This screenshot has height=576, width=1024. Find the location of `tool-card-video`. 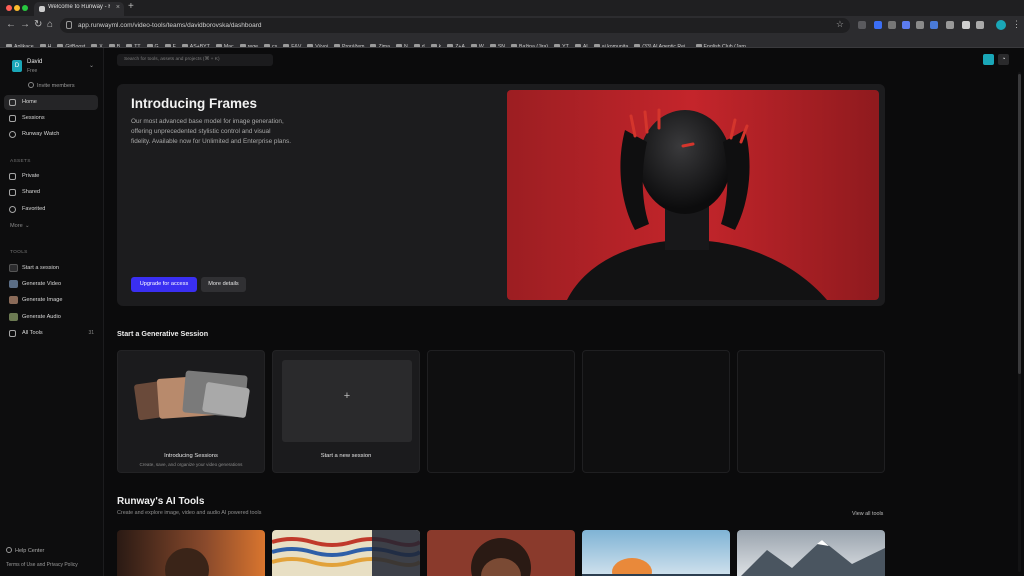

tool-card-video is located at coordinates (191, 553).